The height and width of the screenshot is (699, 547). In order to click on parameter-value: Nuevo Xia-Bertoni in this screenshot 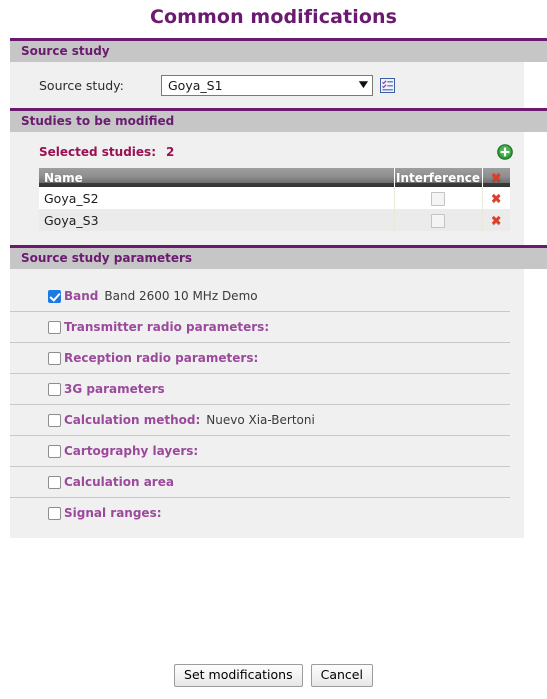, I will do `click(260, 420)`.